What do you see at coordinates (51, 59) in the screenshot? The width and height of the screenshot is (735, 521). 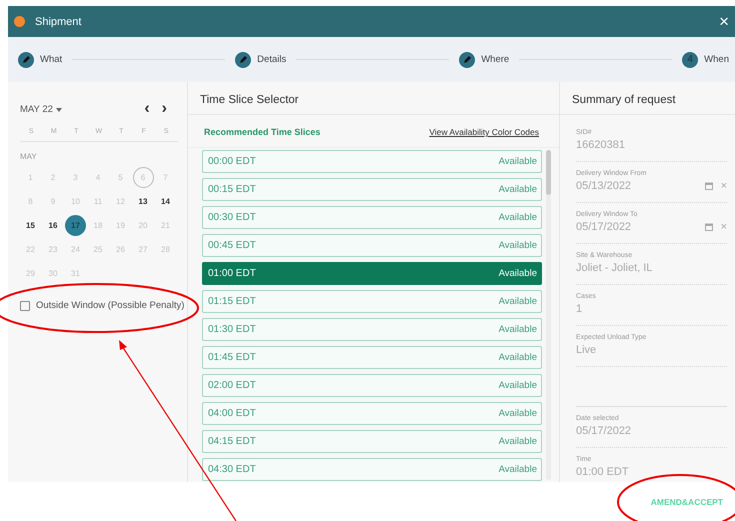 I see `step-label: What` at bounding box center [51, 59].